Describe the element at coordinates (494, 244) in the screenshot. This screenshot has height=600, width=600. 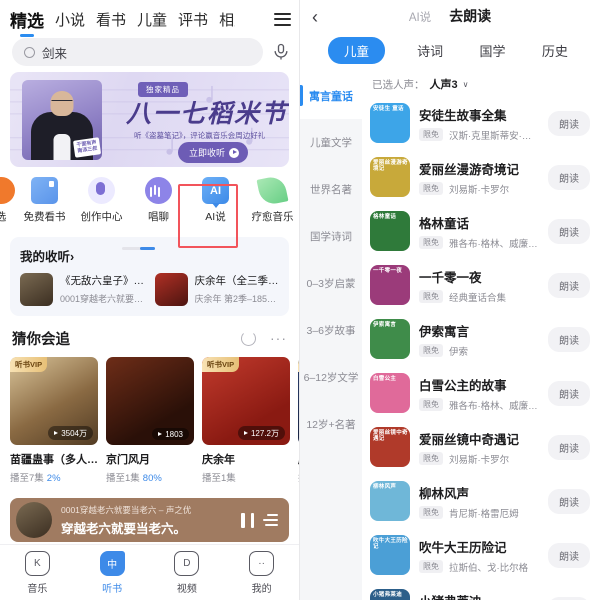
I see `book-author: 雅各布·格林、威廉·格林` at that location.